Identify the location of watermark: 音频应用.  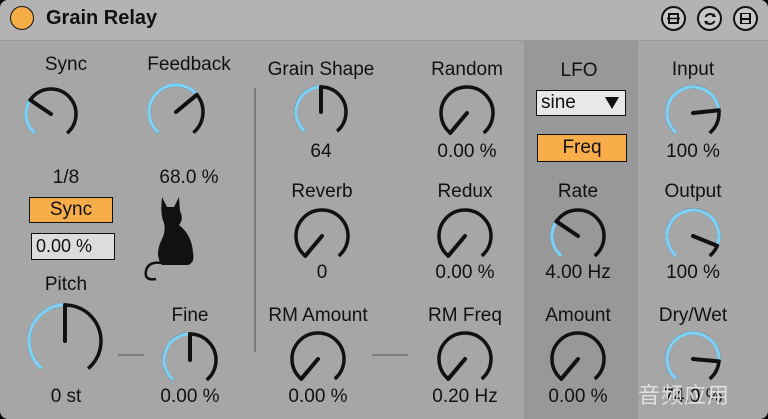
(684, 395).